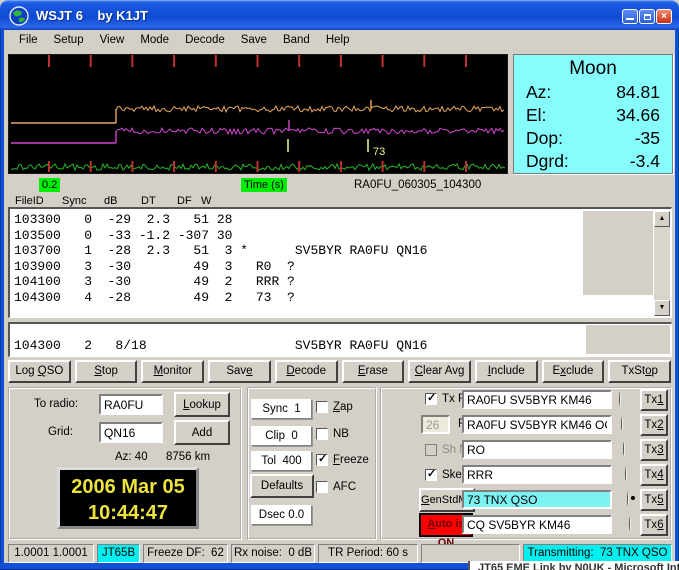 The width and height of the screenshot is (679, 570). I want to click on moon-az-row: Az: 84.81, so click(593, 92).